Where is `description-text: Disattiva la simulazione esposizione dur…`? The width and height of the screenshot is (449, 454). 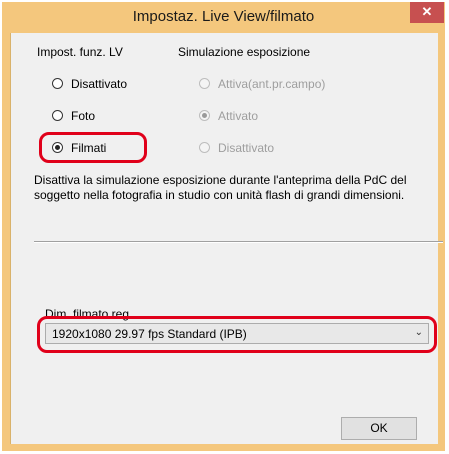 description-text: Disattiva la simulazione esposizione dur… is located at coordinates (220, 187).